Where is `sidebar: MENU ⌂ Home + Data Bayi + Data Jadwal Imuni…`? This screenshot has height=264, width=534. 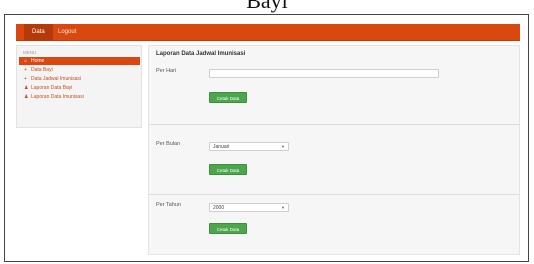
sidebar: MENU ⌂ Home + Data Bayi + Data Jadwal Imuni… is located at coordinates (79, 86).